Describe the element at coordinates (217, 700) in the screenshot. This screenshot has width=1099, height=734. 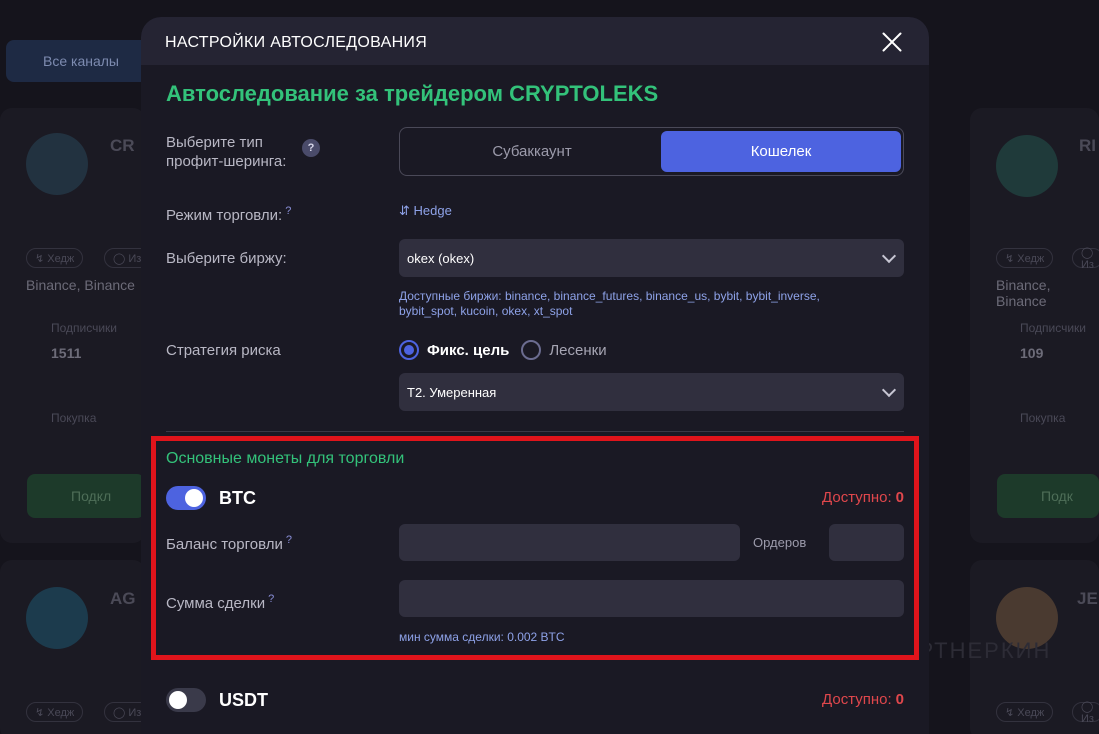
I see `coin-row-usdt: USDT` at that location.